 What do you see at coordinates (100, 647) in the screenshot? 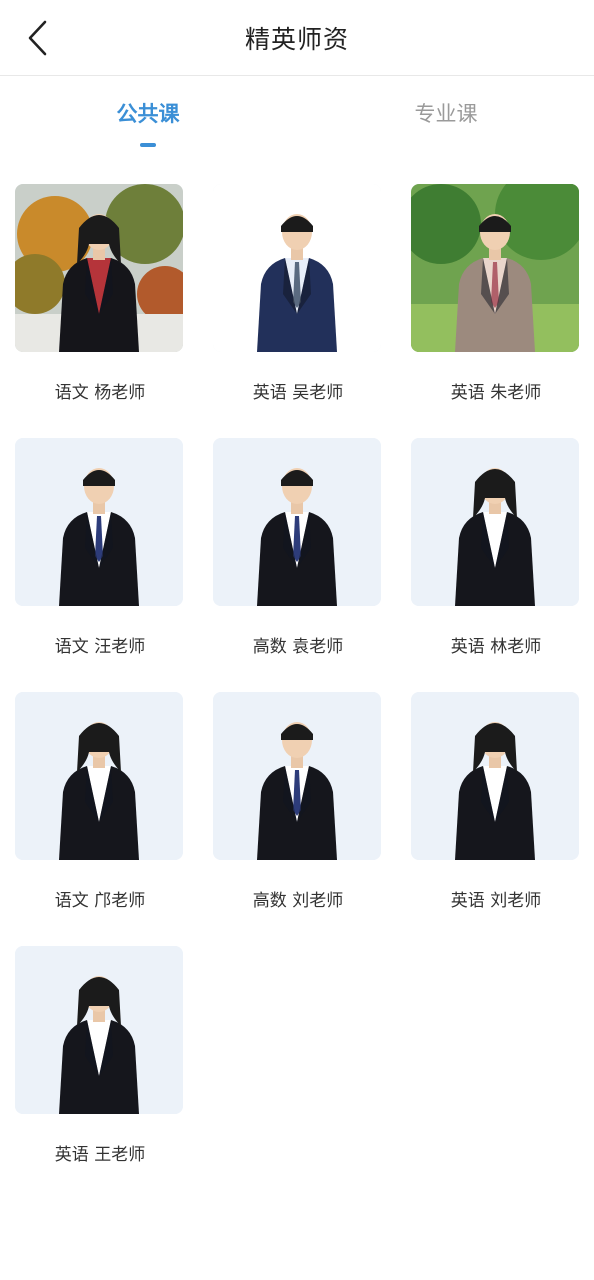
I see `teacher-name: 语文 汪老师` at bounding box center [100, 647].